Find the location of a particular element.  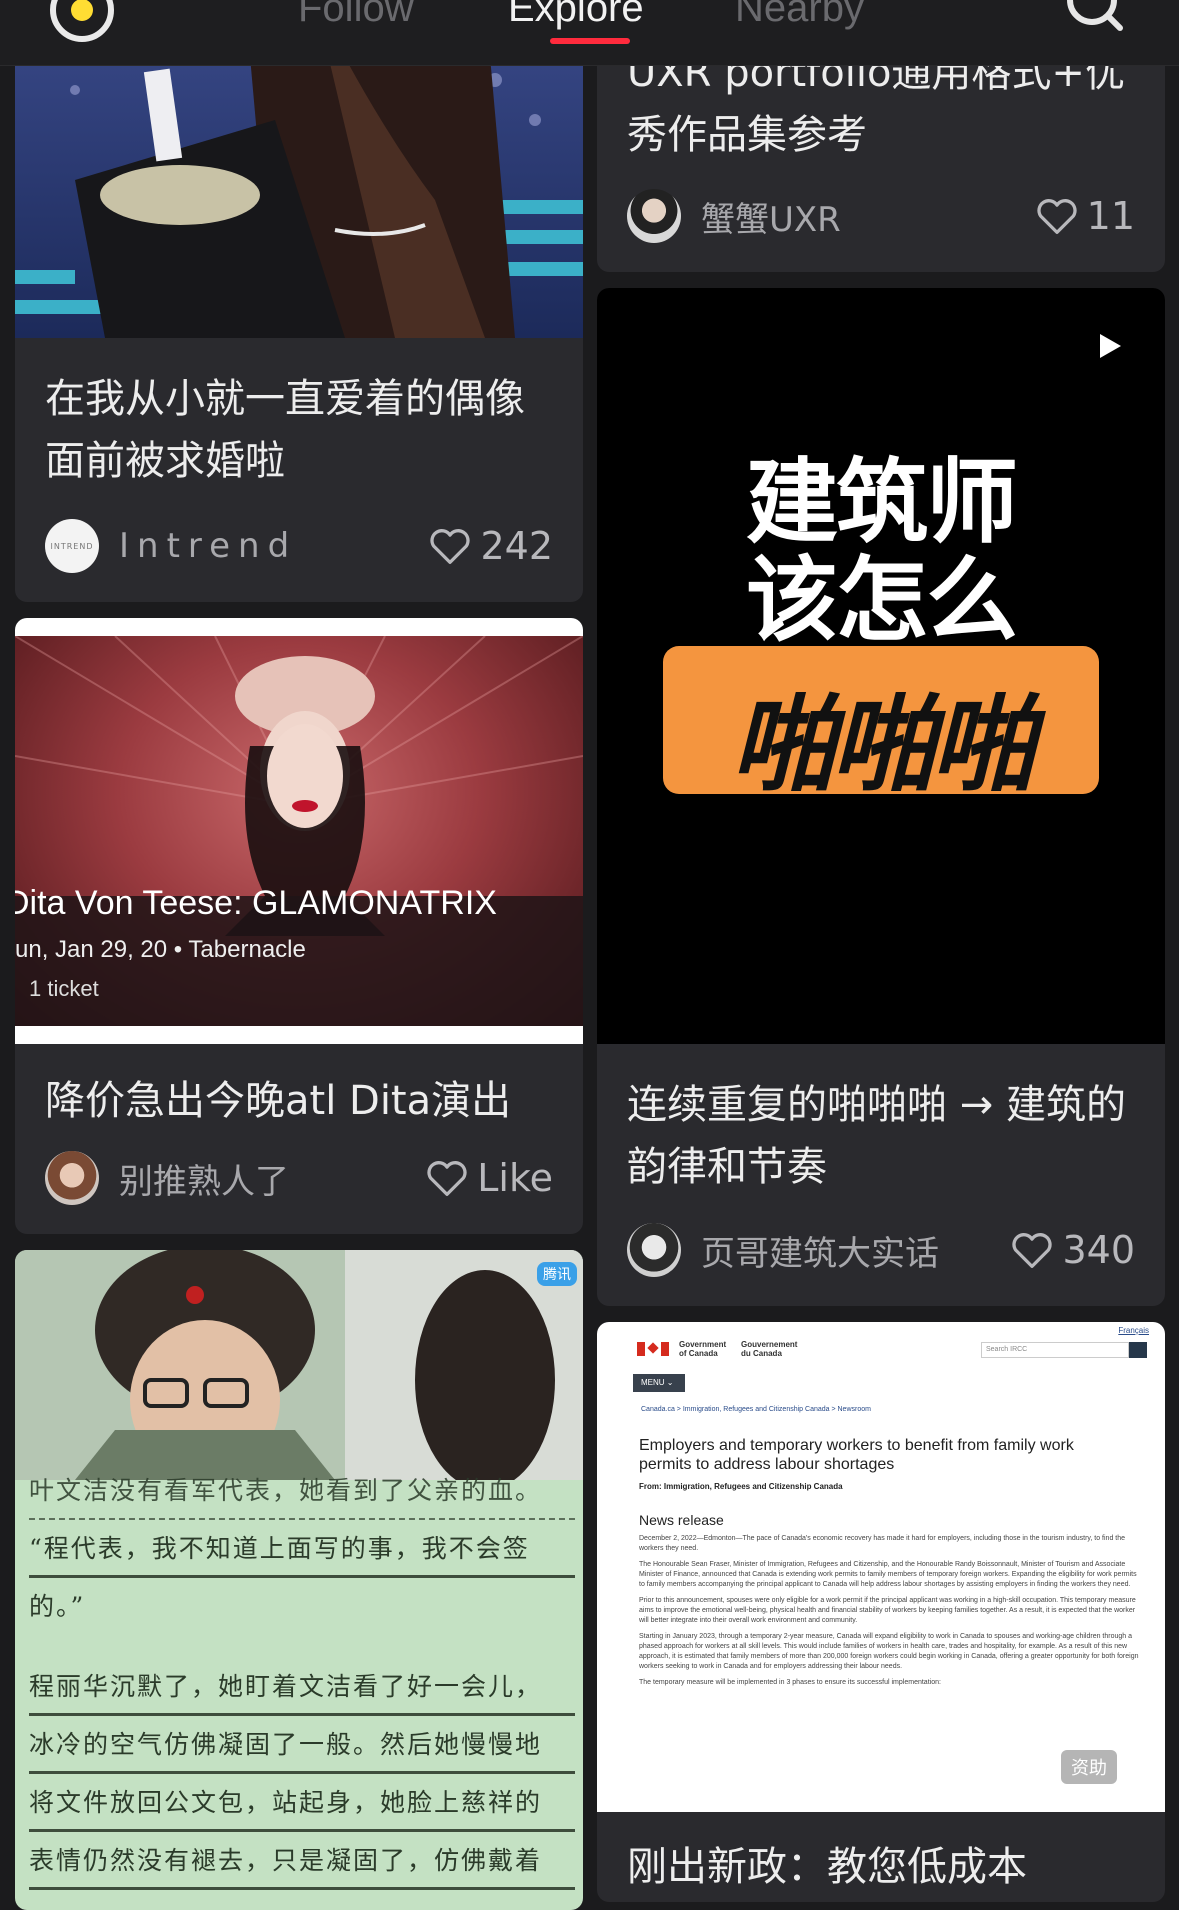

note-footer: 别推熟人了 Like is located at coordinates (299, 1178).